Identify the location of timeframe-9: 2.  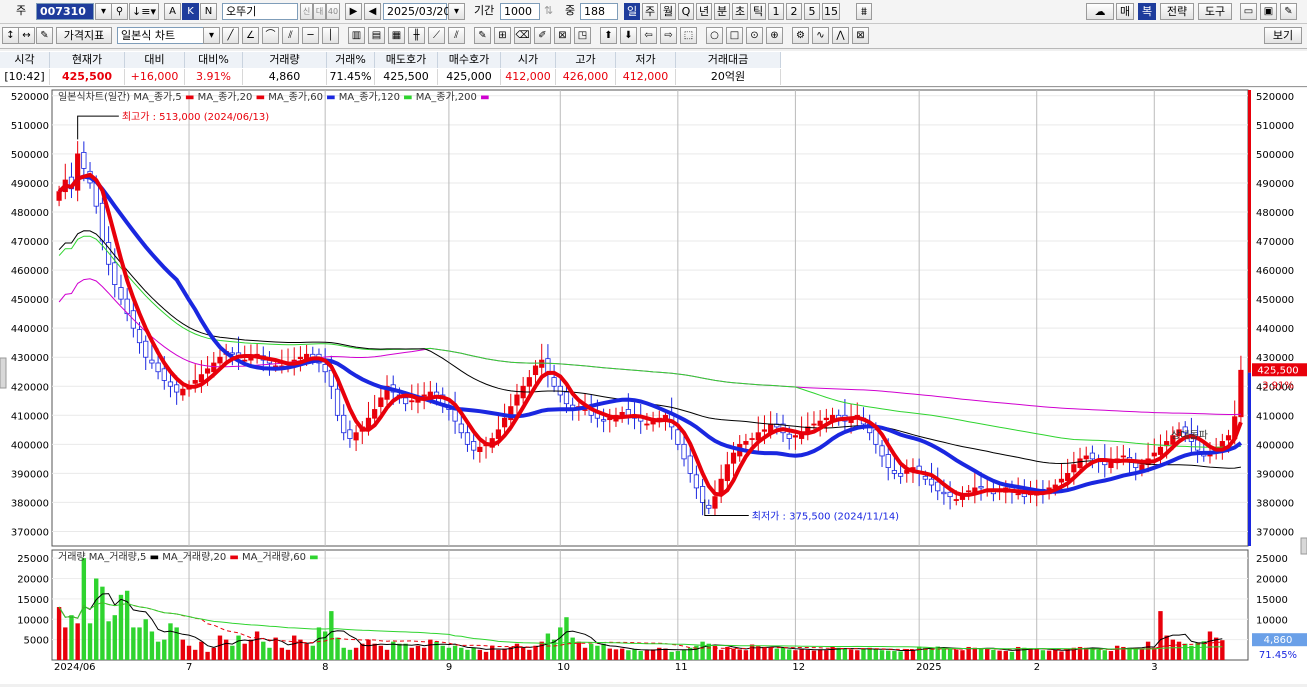
(794, 11).